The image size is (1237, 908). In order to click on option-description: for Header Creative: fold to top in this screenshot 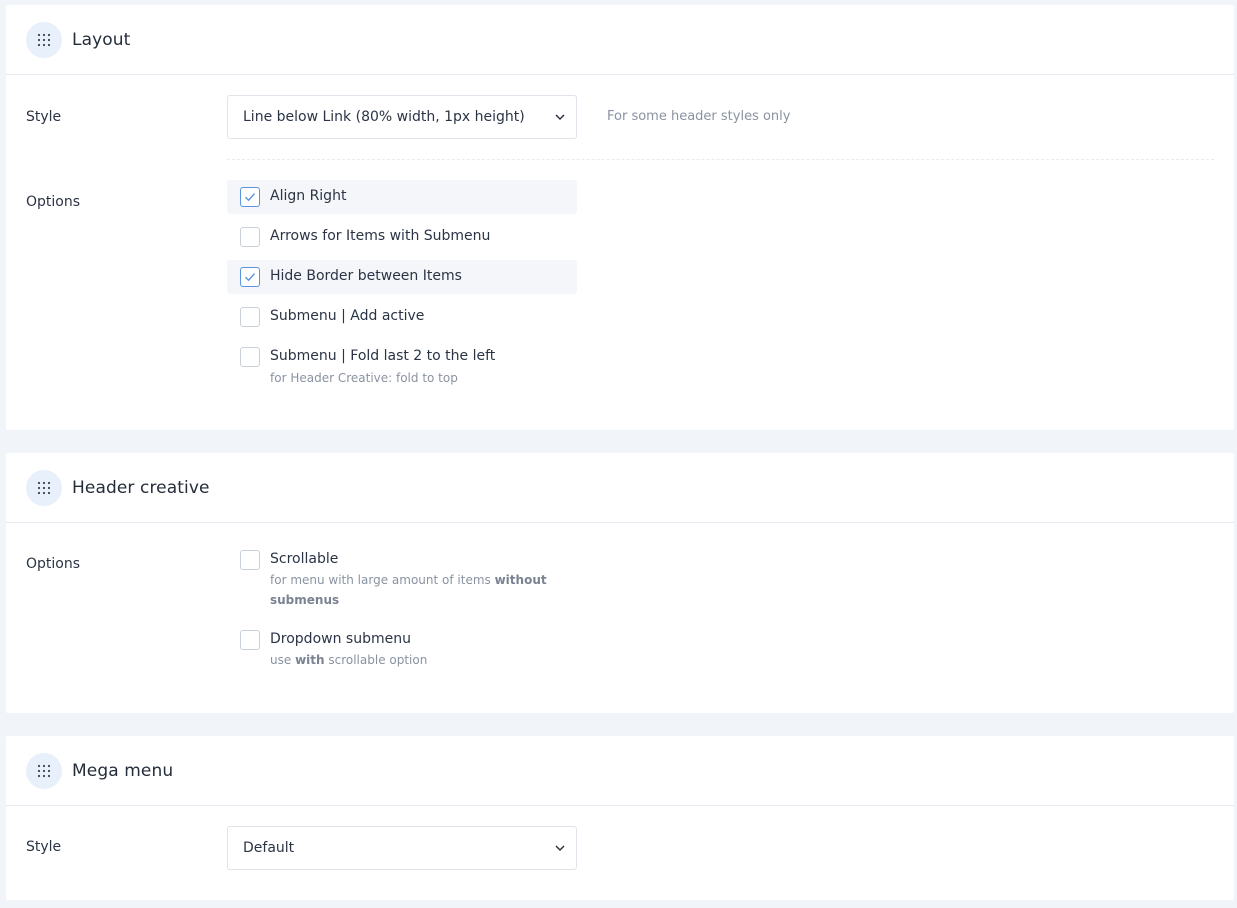, I will do `click(364, 378)`.